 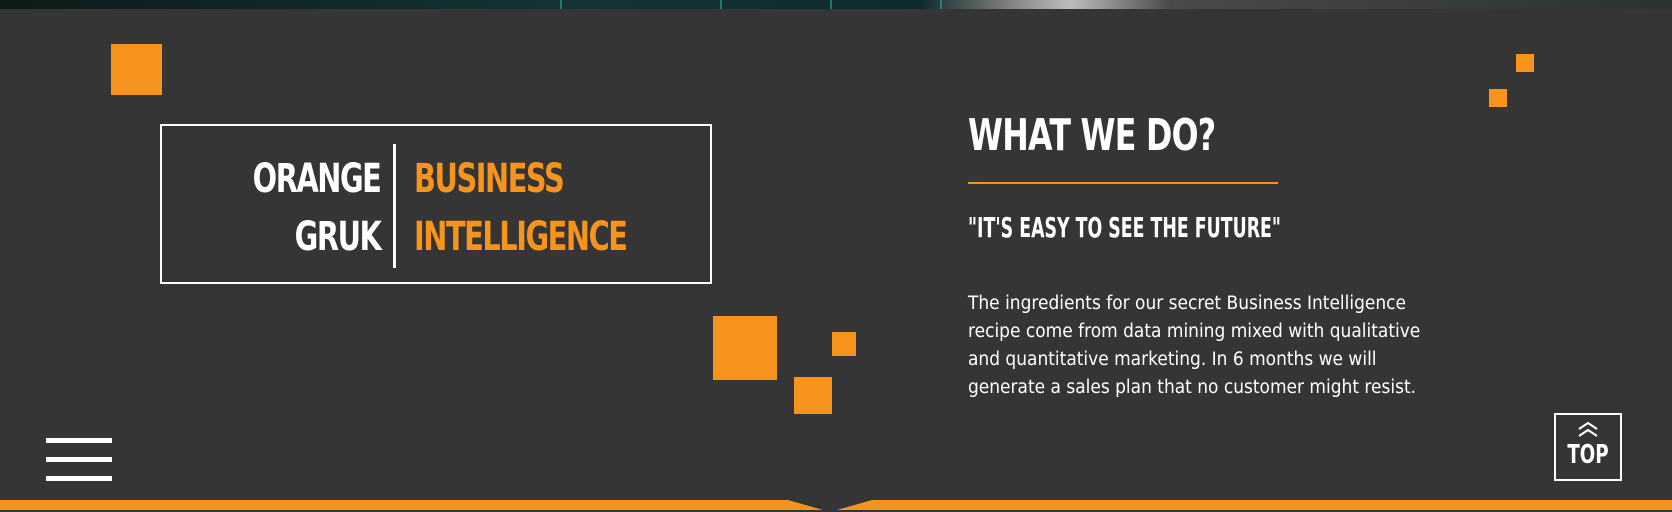 I want to click on double-chevron-up-icon, so click(x=1588, y=429).